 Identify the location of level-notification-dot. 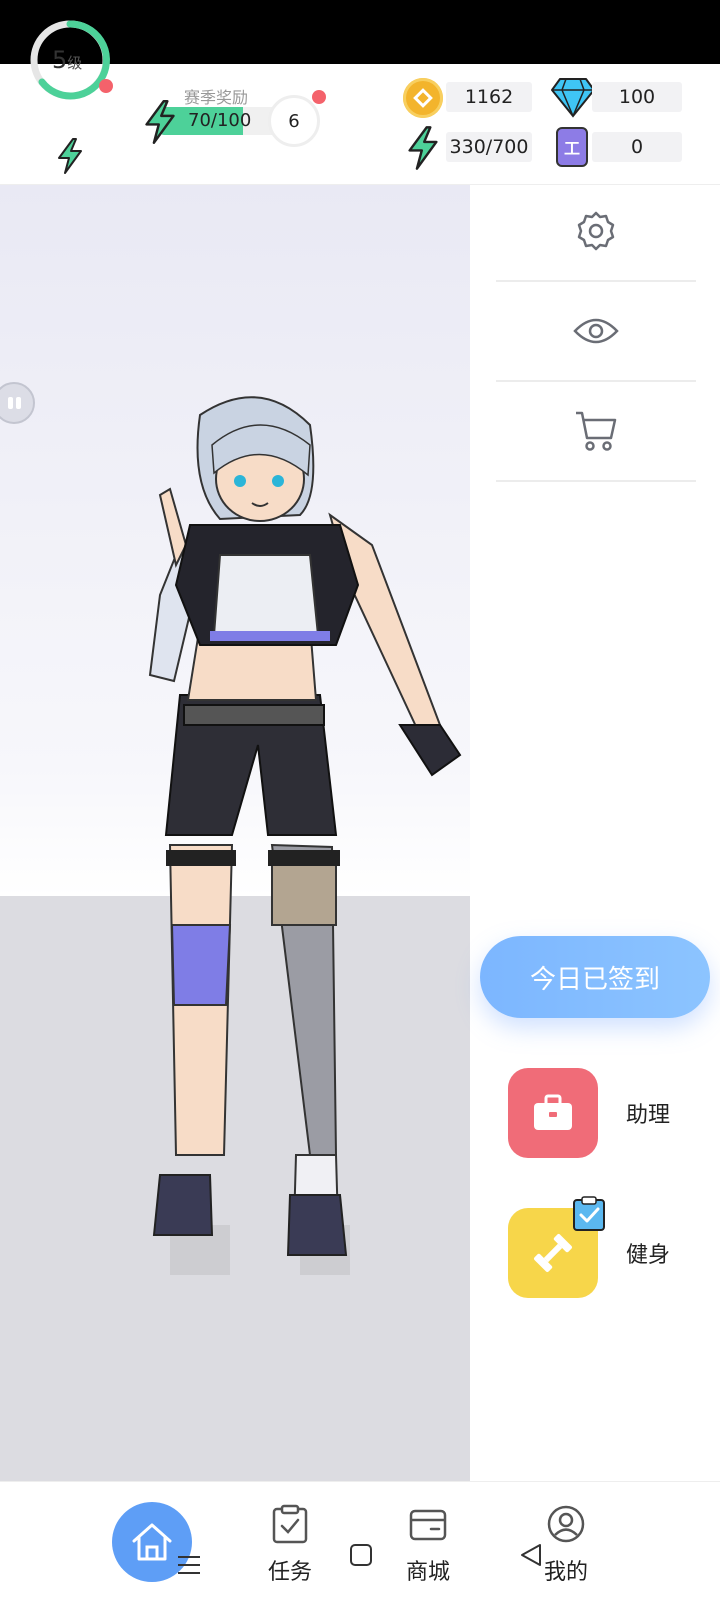
(106, 86).